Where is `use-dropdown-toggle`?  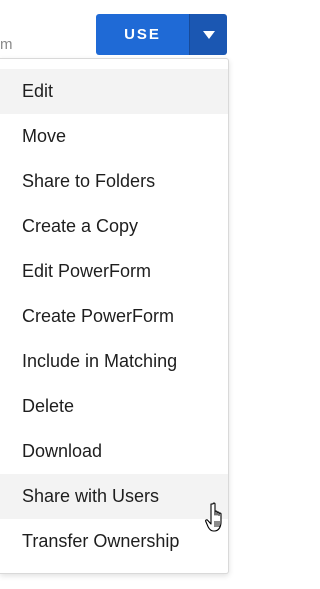 use-dropdown-toggle is located at coordinates (208, 34).